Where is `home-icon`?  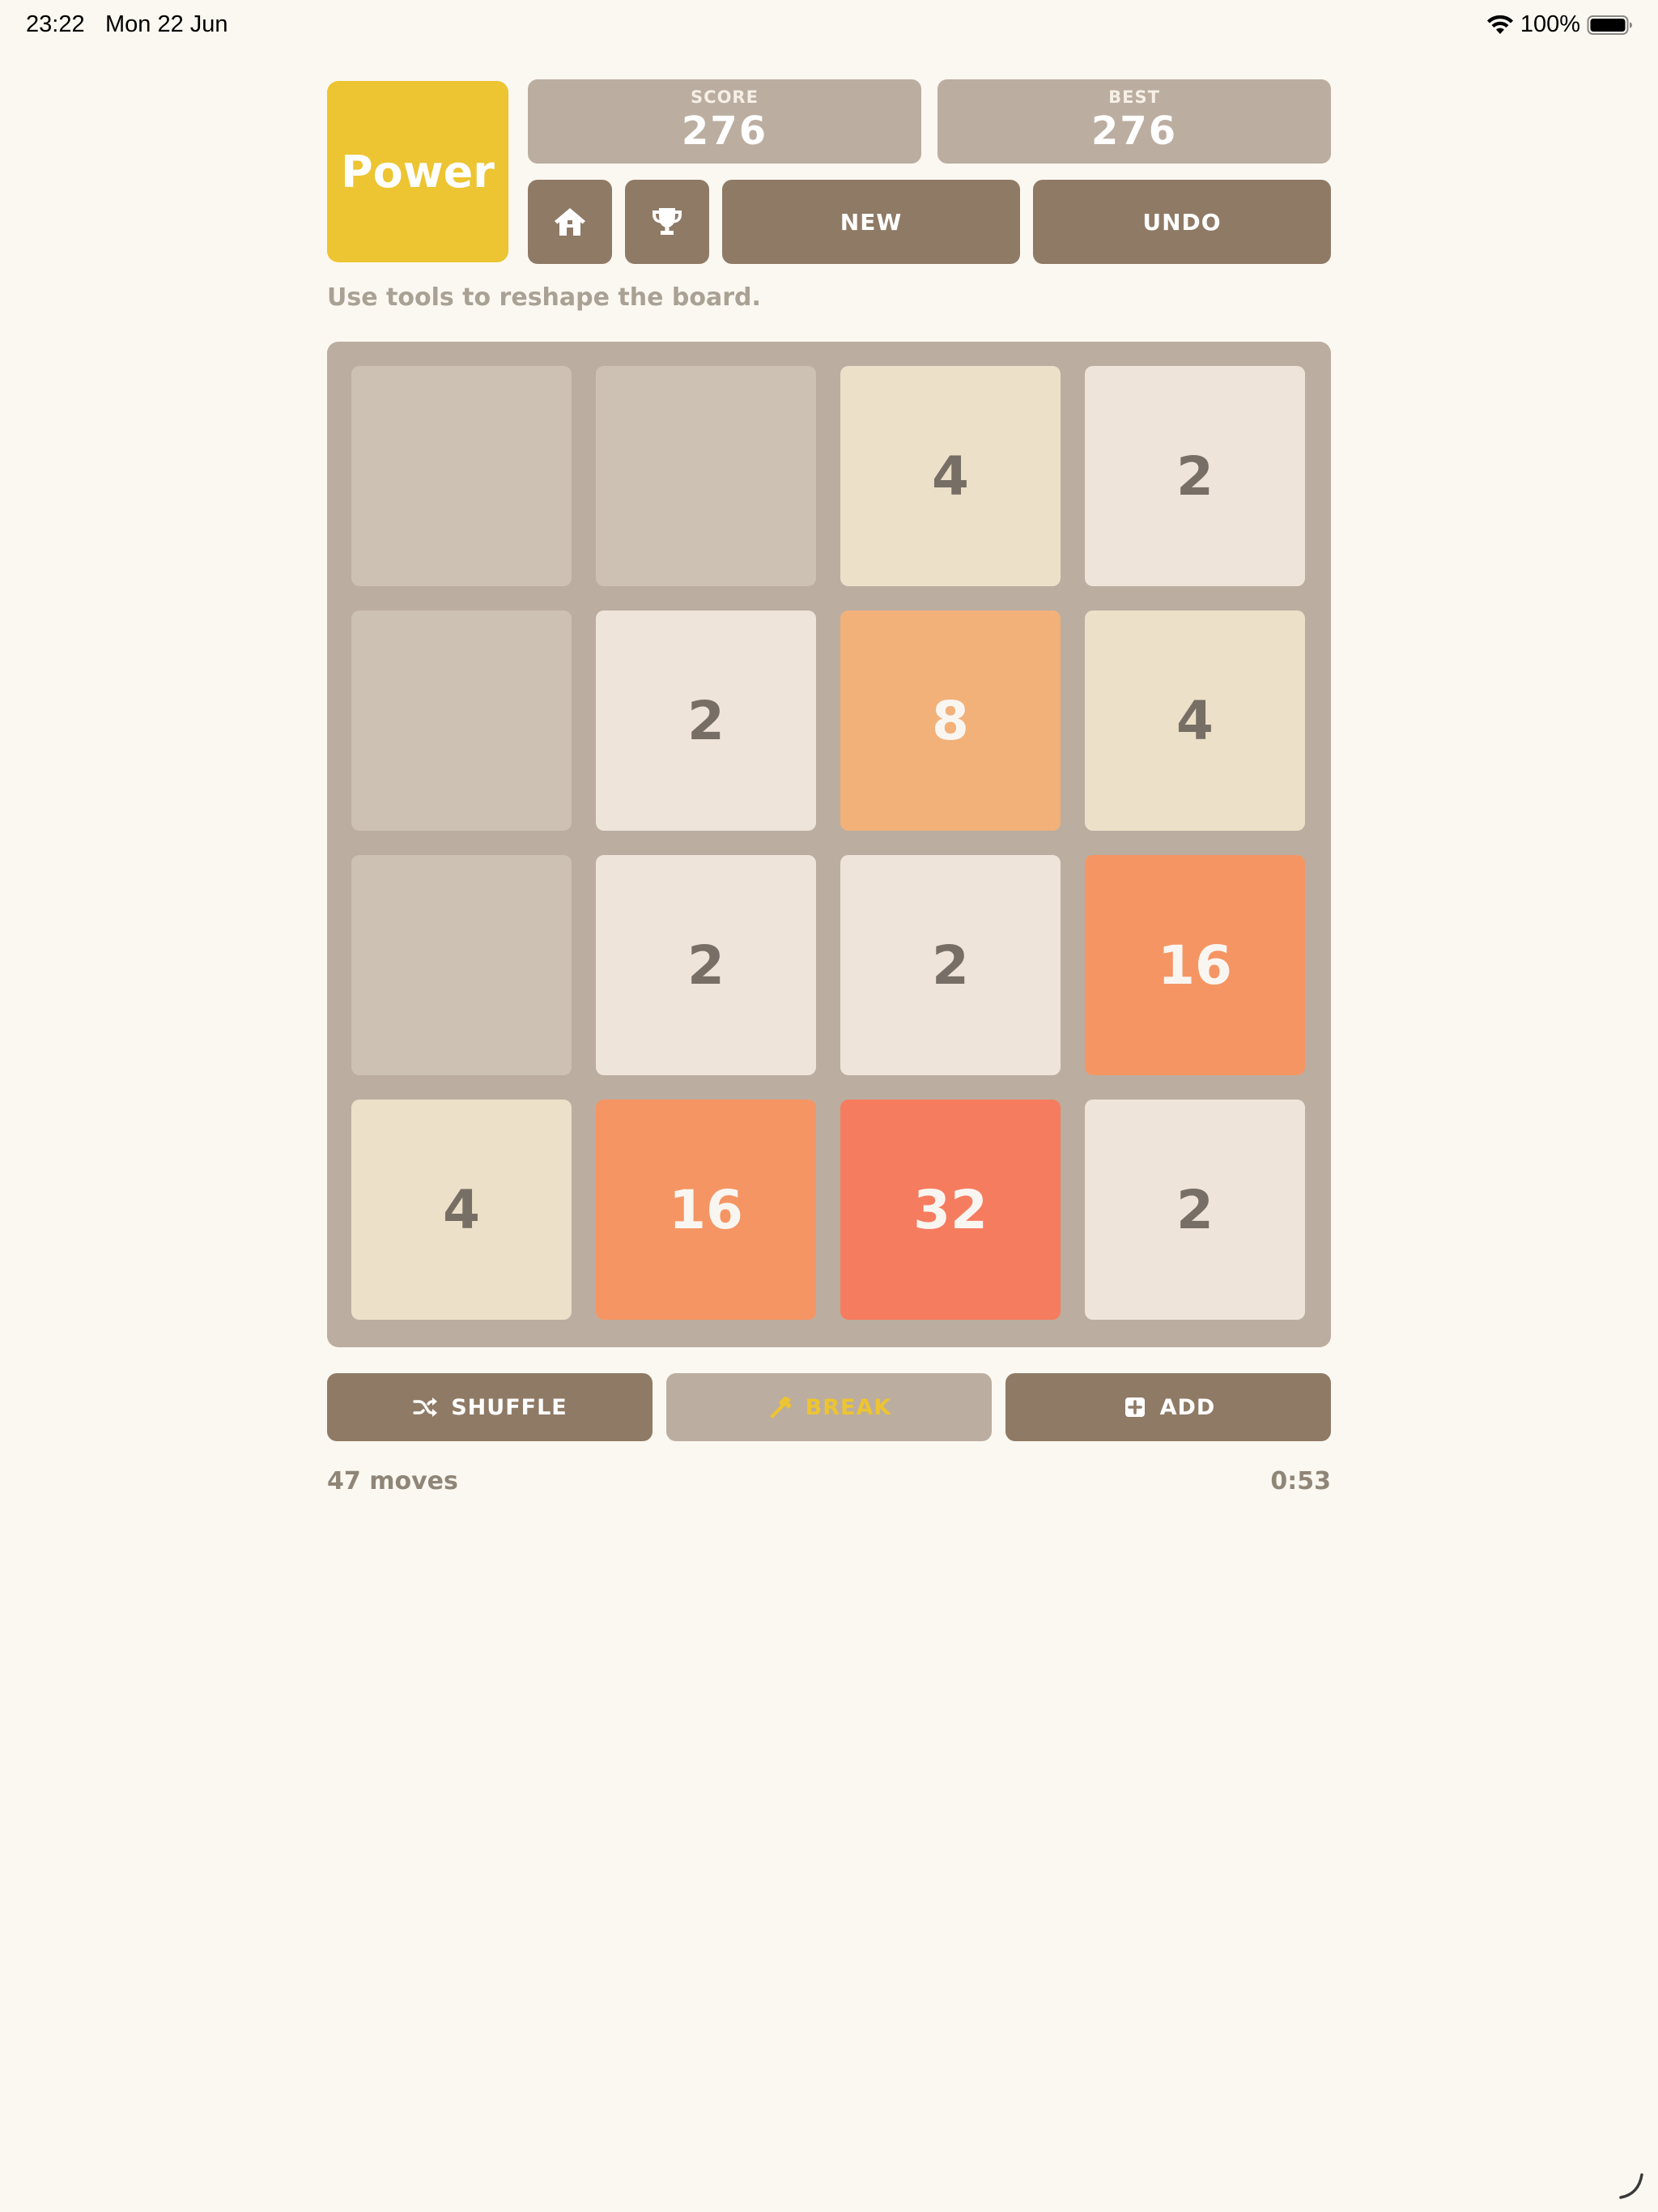 home-icon is located at coordinates (570, 222).